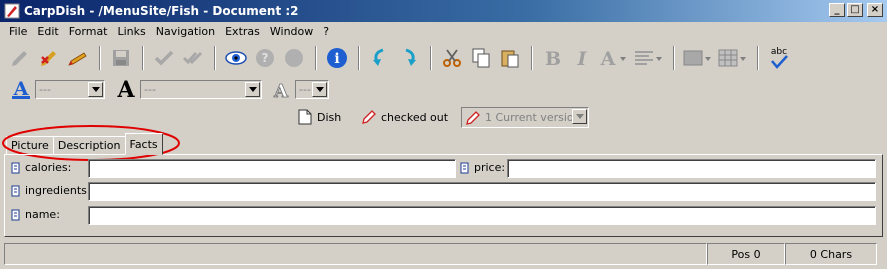  I want to click on svg-text: B, so click(553, 58).